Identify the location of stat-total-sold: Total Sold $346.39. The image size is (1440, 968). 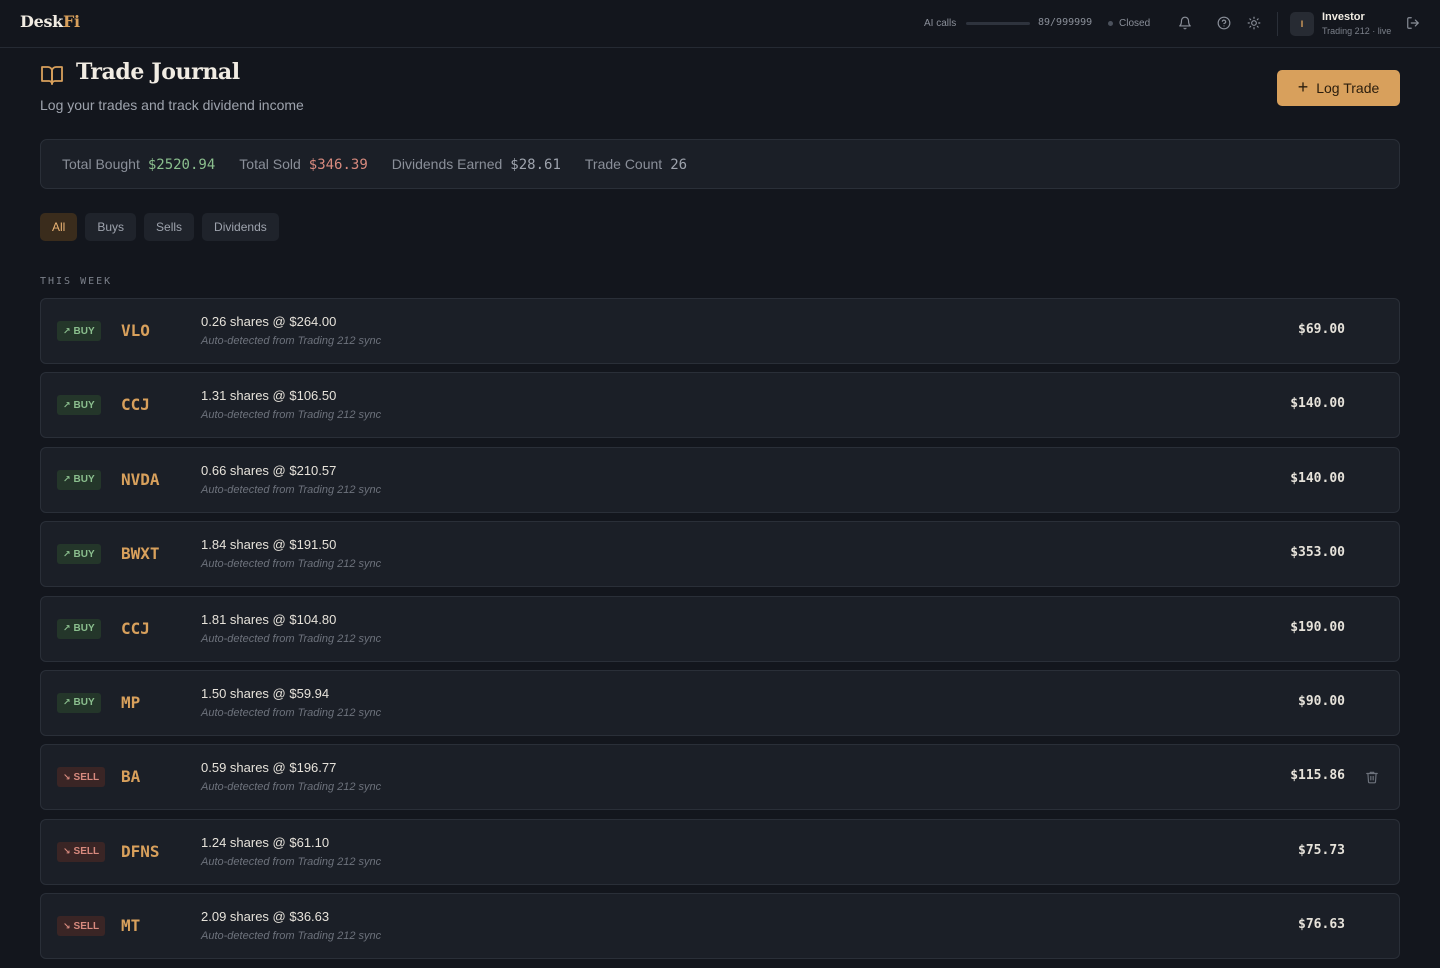
(303, 164).